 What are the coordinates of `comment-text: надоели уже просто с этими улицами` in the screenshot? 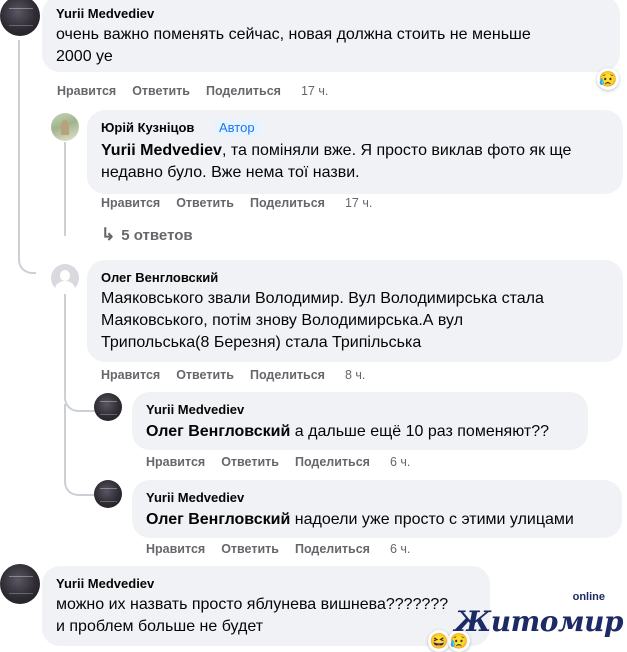 It's located at (432, 519).